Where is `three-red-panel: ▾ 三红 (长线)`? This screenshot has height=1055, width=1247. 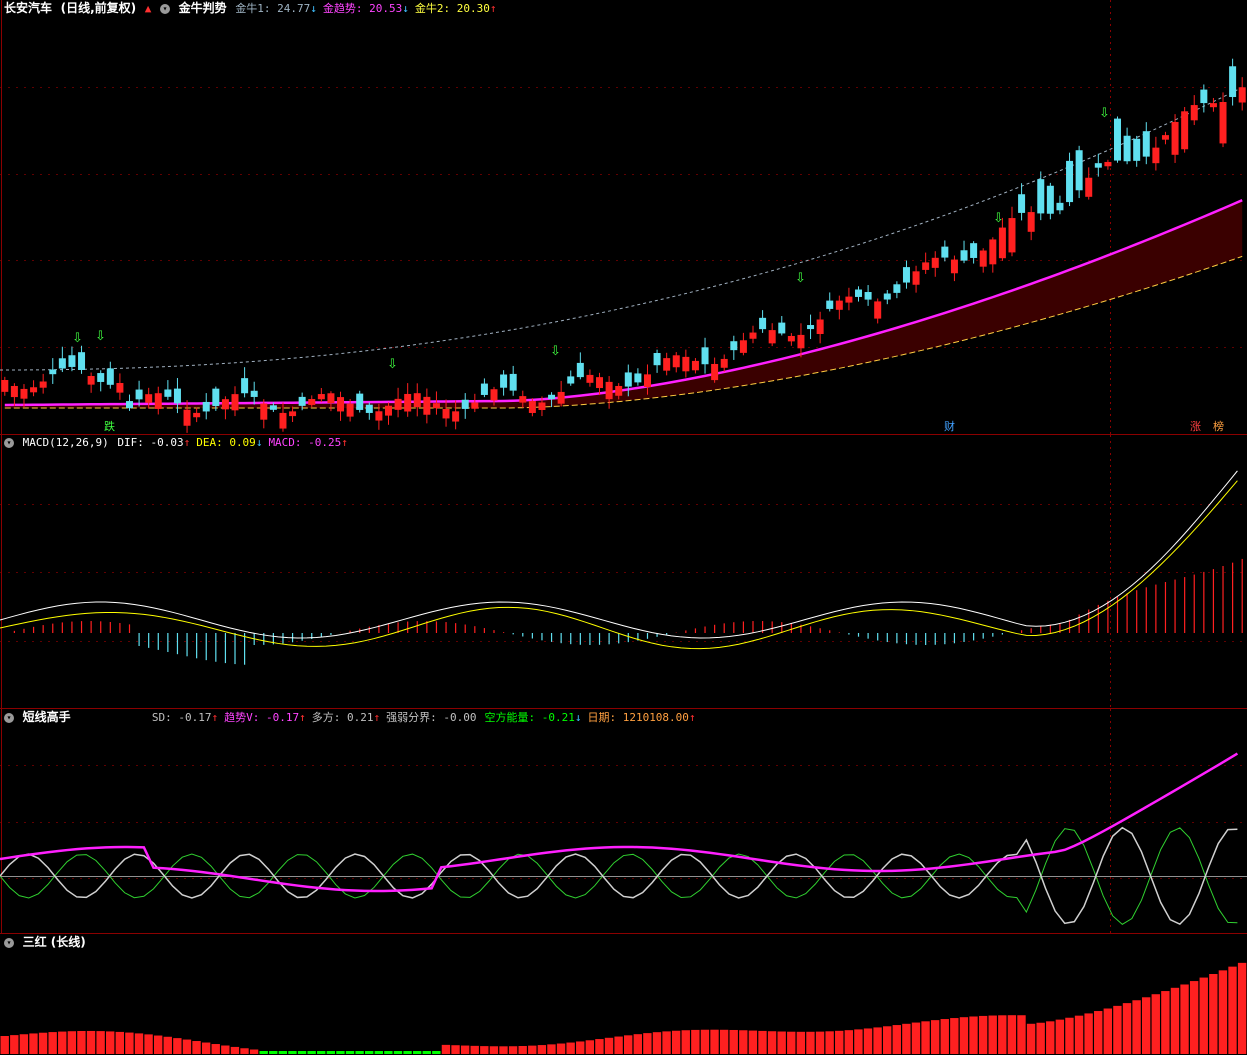
three-red-panel: ▾ 三红 (长线) is located at coordinates (623, 994).